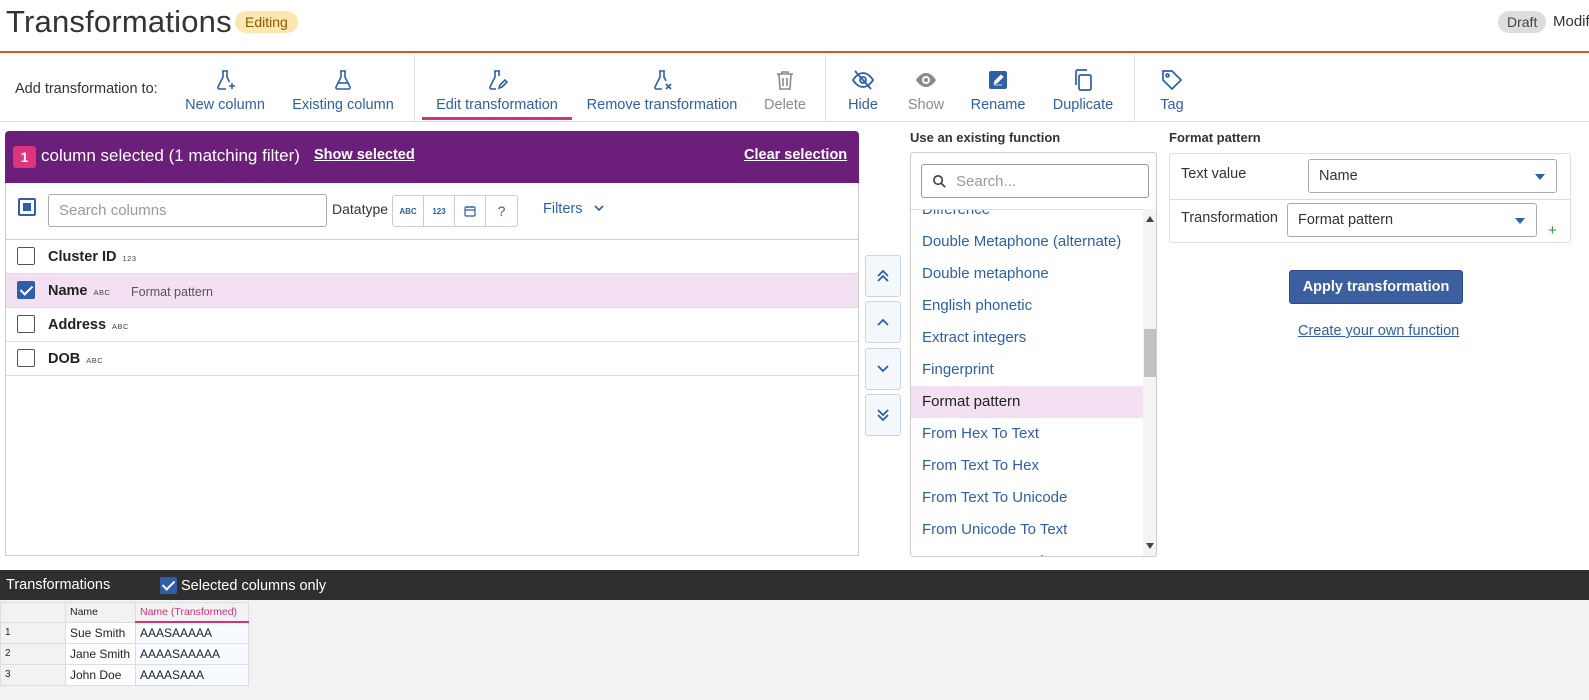 This screenshot has height=700, width=1589. Describe the element at coordinates (33, 674) in the screenshot. I see `row-number: 3` at that location.